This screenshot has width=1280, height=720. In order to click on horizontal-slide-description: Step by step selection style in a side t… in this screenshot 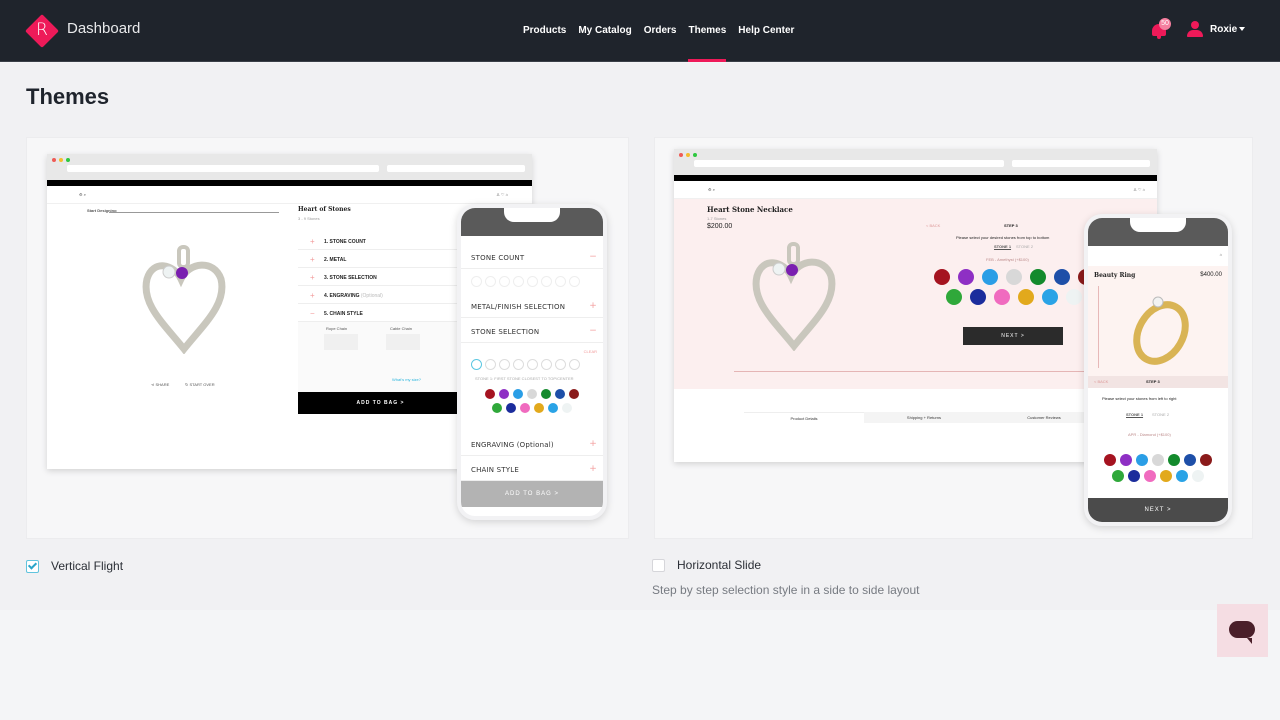, I will do `click(786, 590)`.